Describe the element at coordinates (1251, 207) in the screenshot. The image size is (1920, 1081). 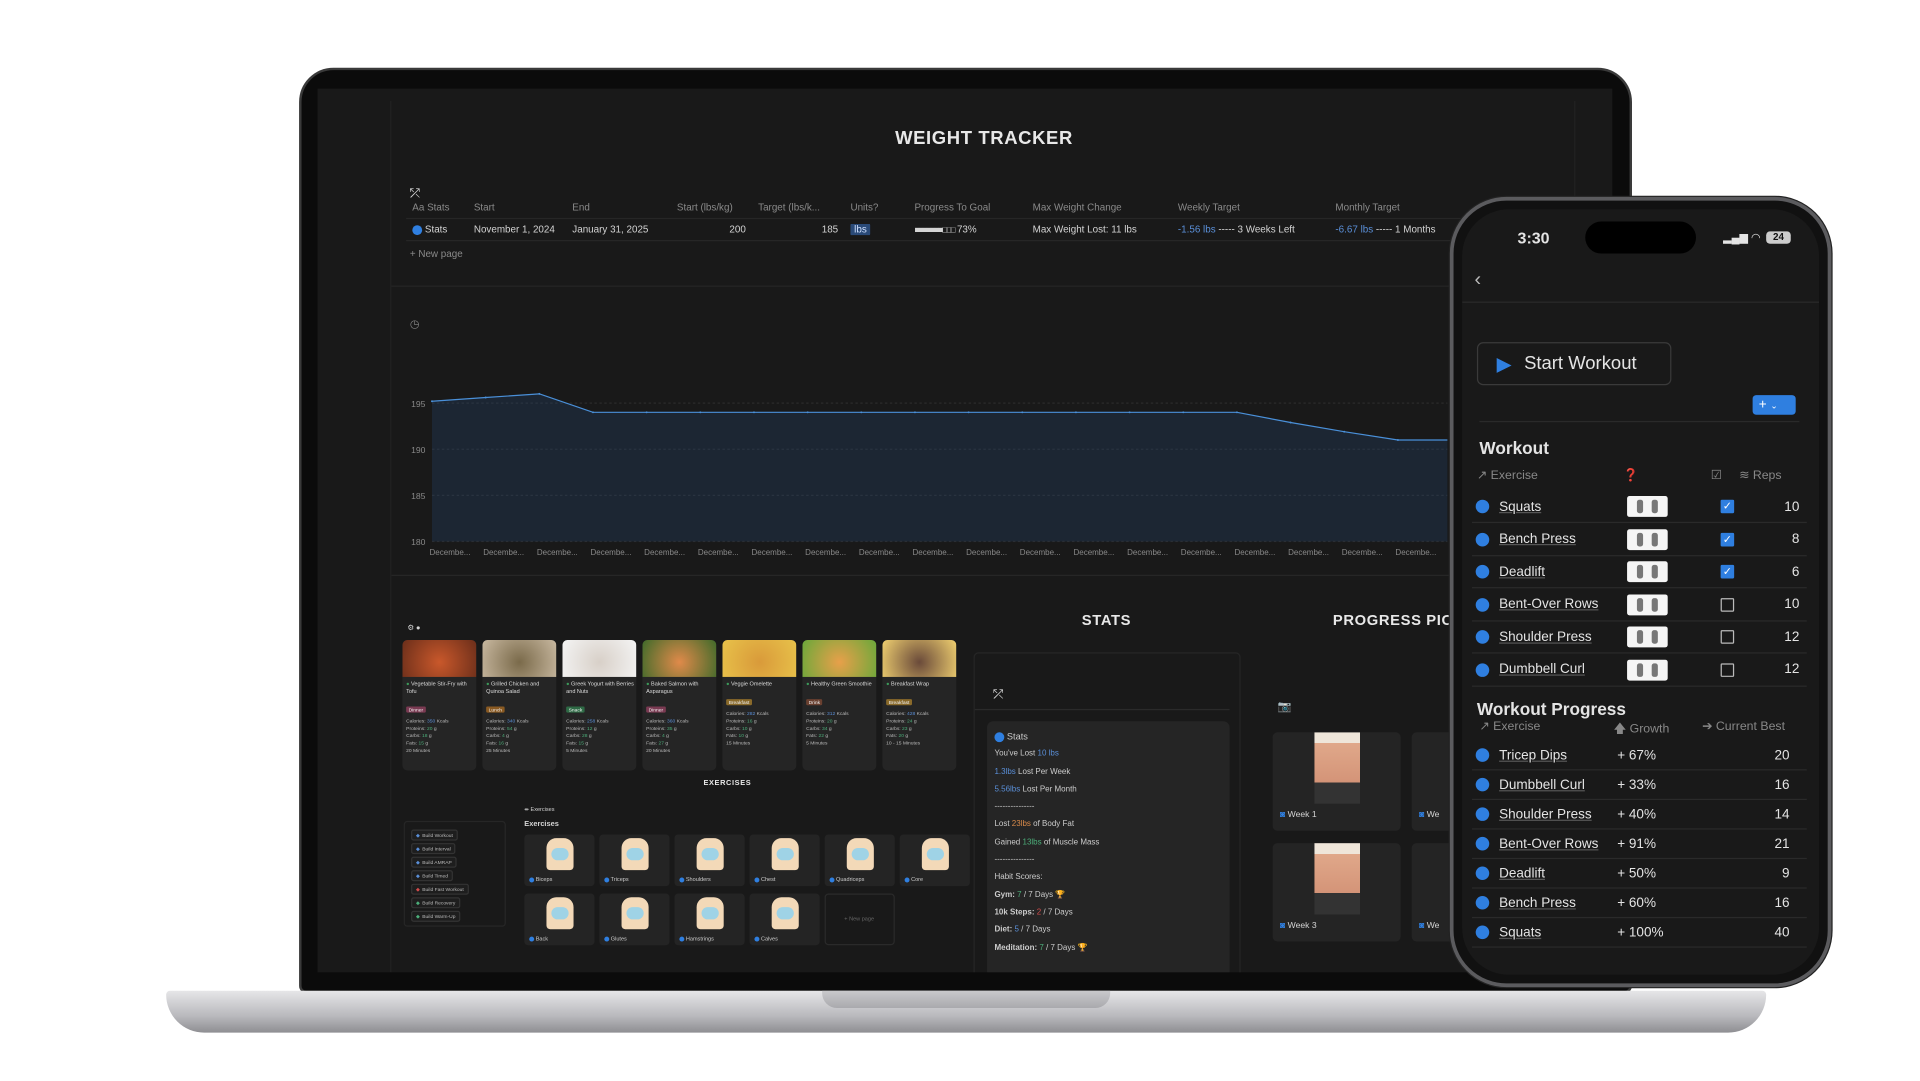
I see `column-header: Weekly Target` at that location.